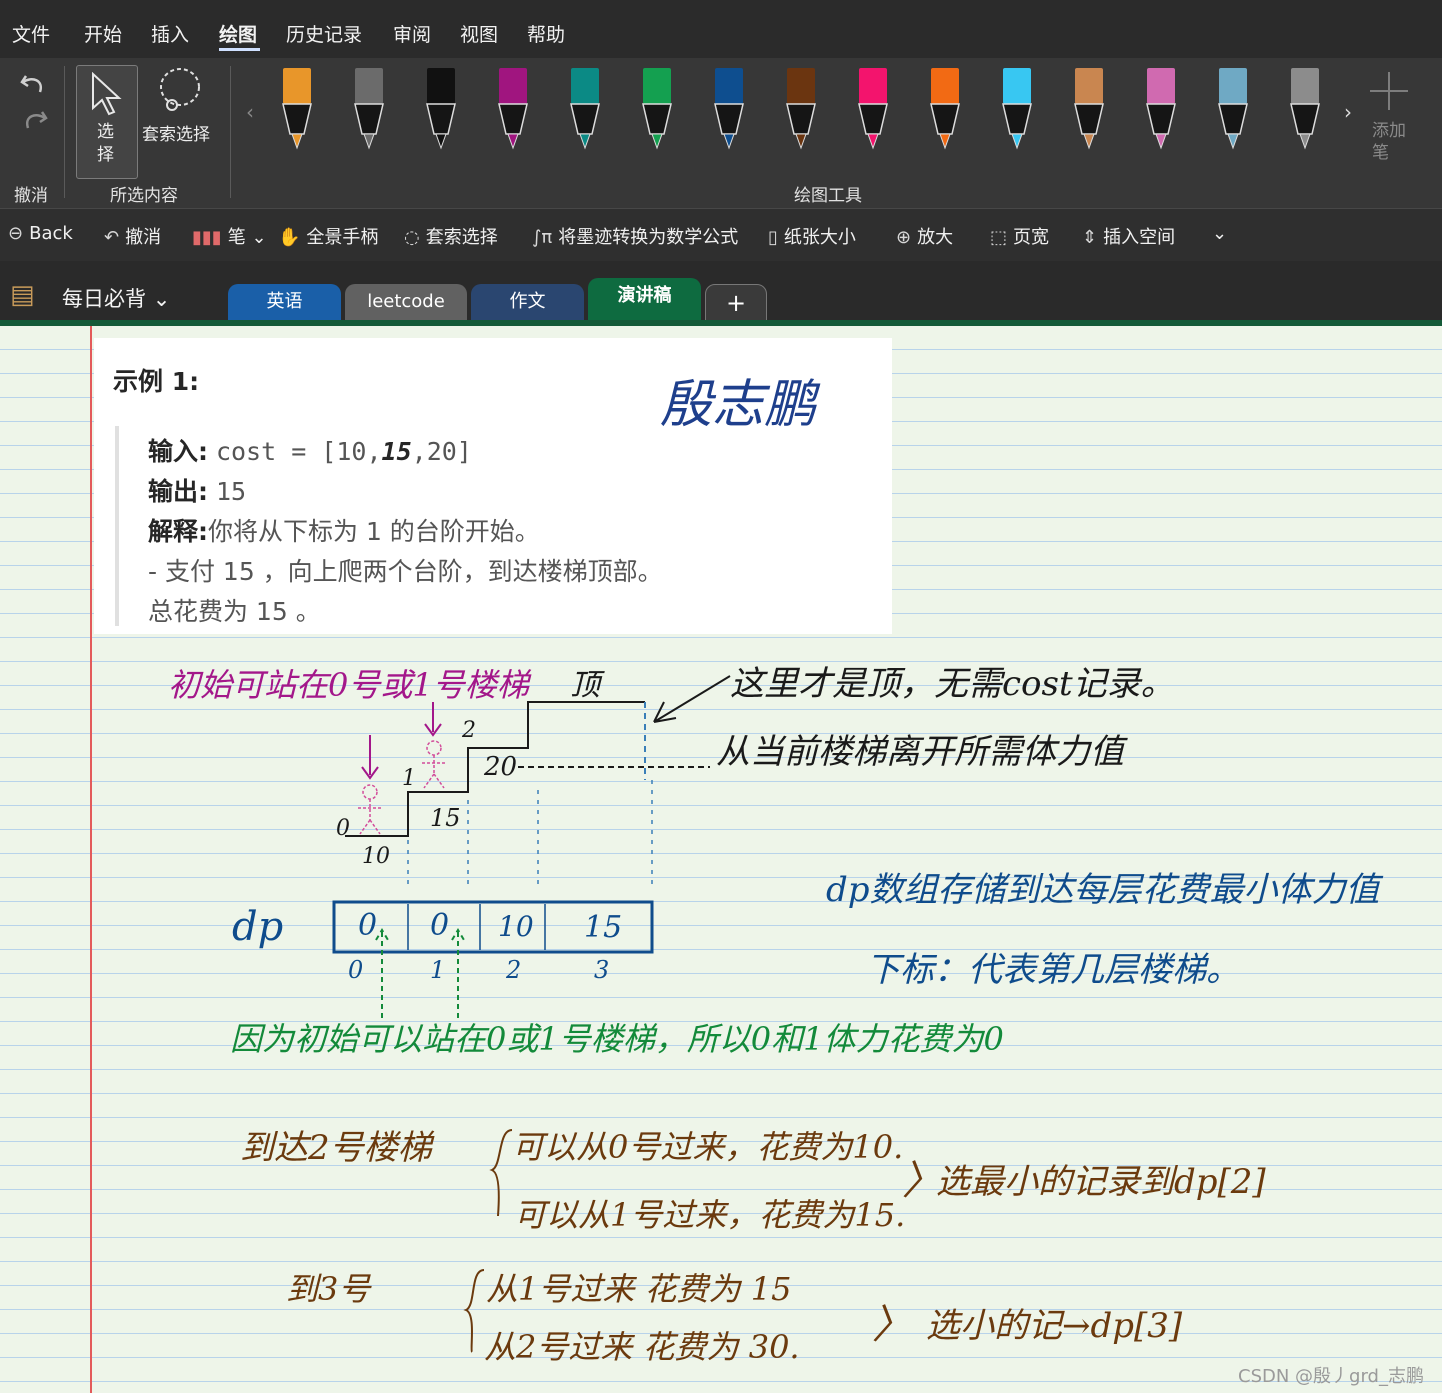 The image size is (1442, 1393). What do you see at coordinates (1219, 233) in the screenshot?
I see `more-options-icon: ⌄` at bounding box center [1219, 233].